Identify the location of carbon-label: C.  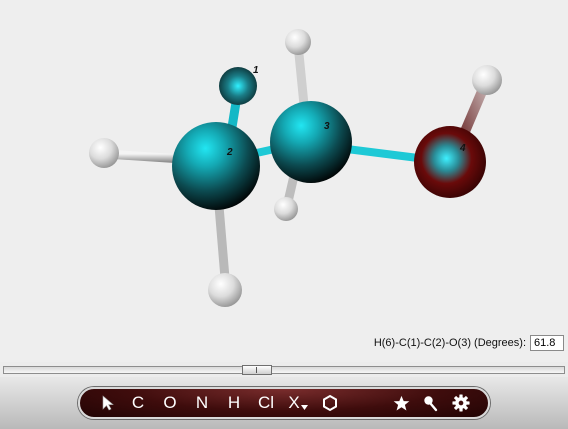
(138, 402).